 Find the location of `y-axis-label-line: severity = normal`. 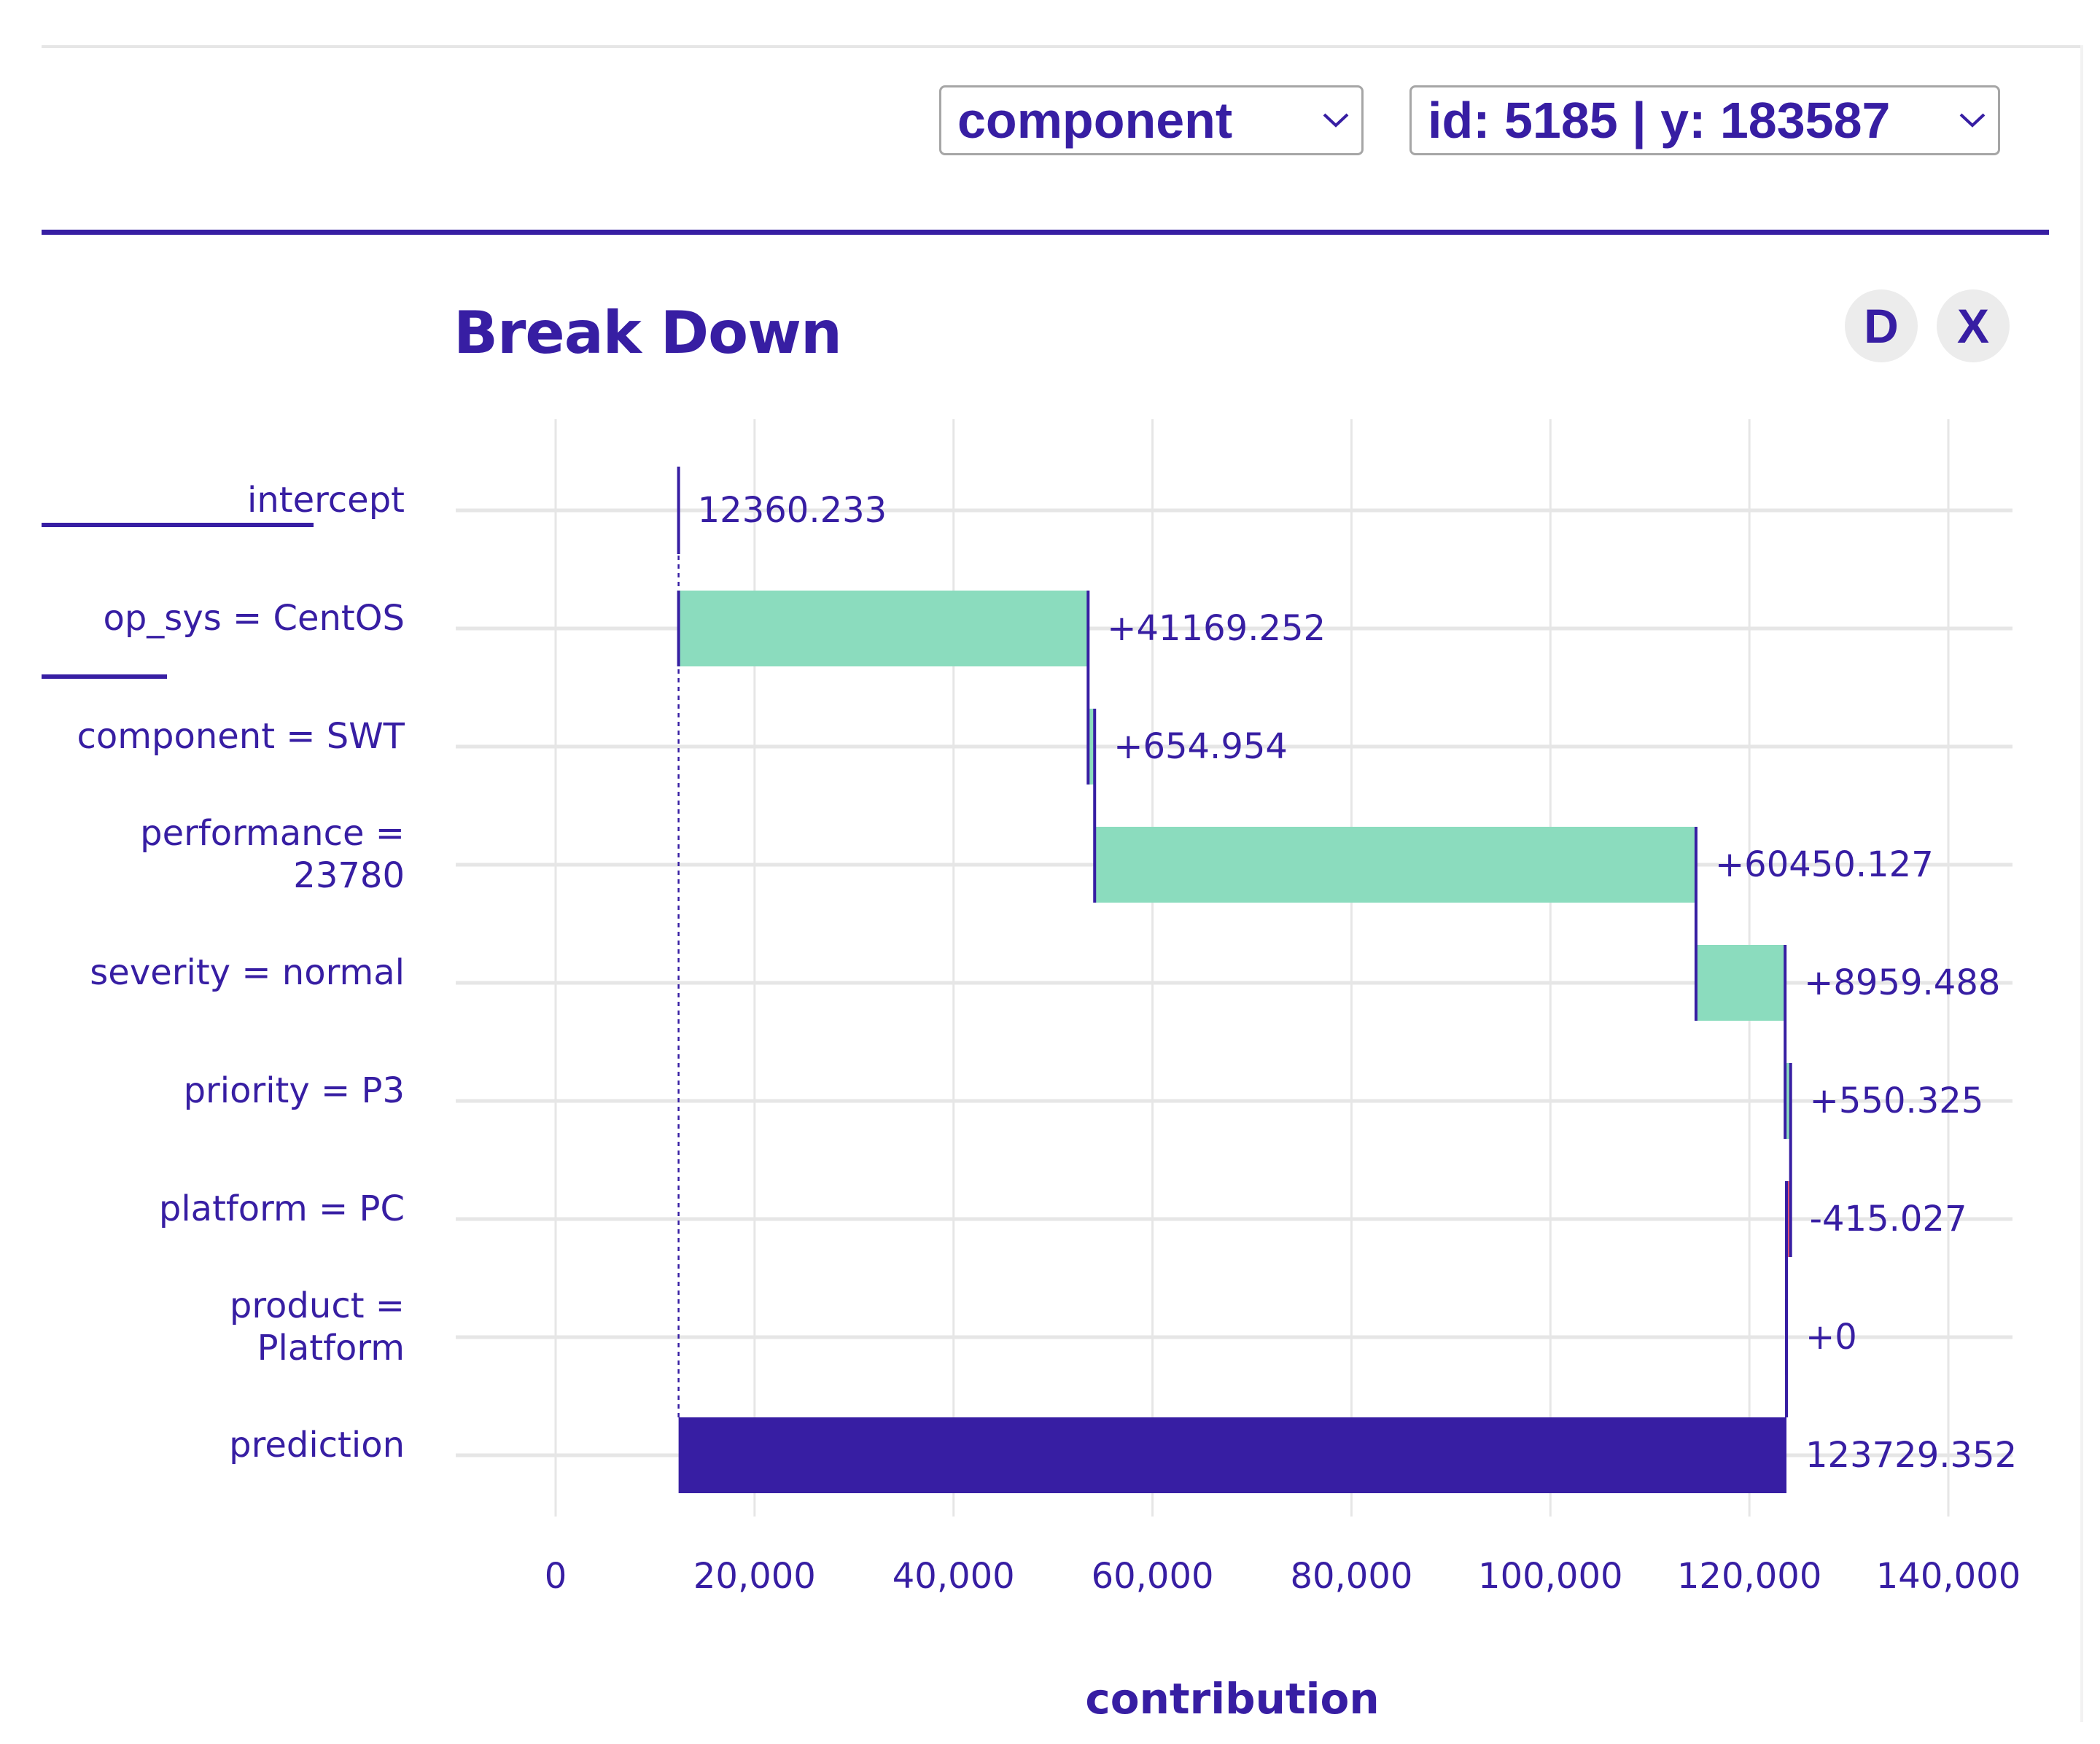

y-axis-label-line: severity = normal is located at coordinates (247, 972).